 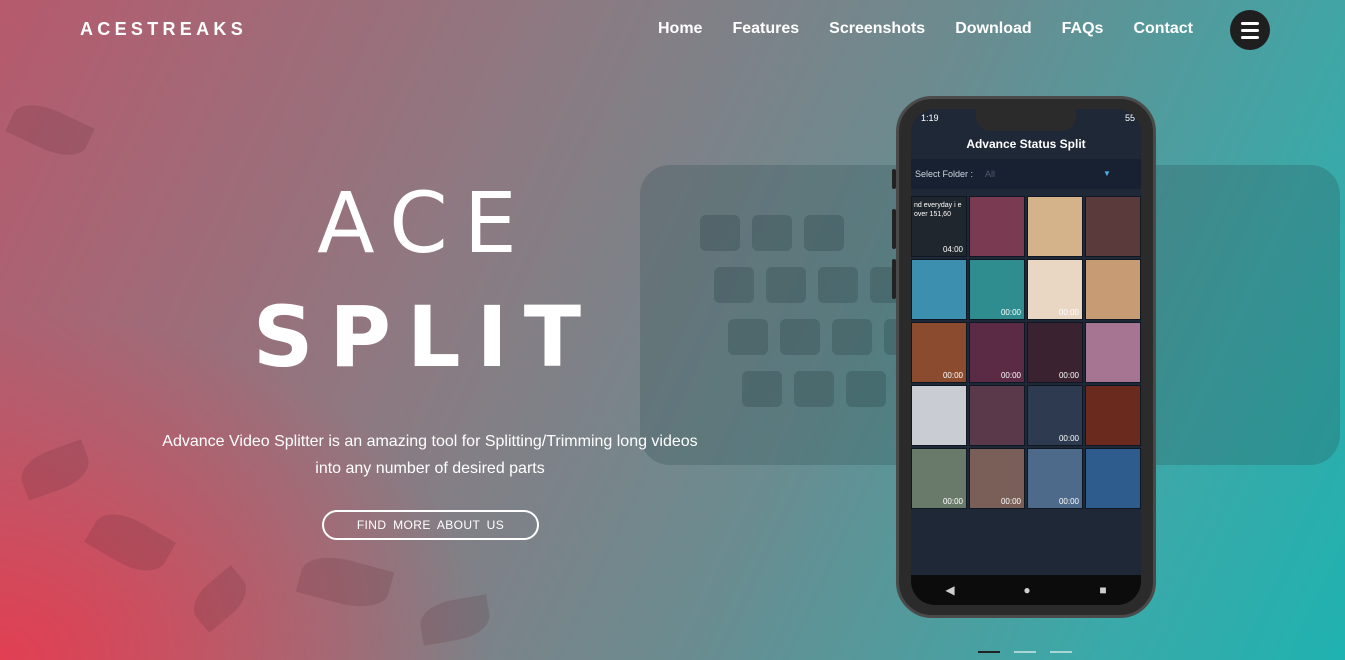 I want to click on folder-label: Select Folder :, so click(x=944, y=174).